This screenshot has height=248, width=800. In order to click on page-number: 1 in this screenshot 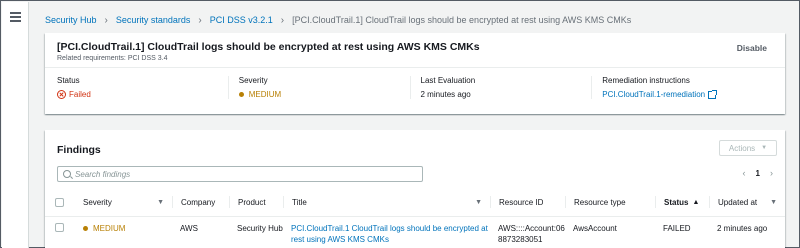, I will do `click(758, 173)`.